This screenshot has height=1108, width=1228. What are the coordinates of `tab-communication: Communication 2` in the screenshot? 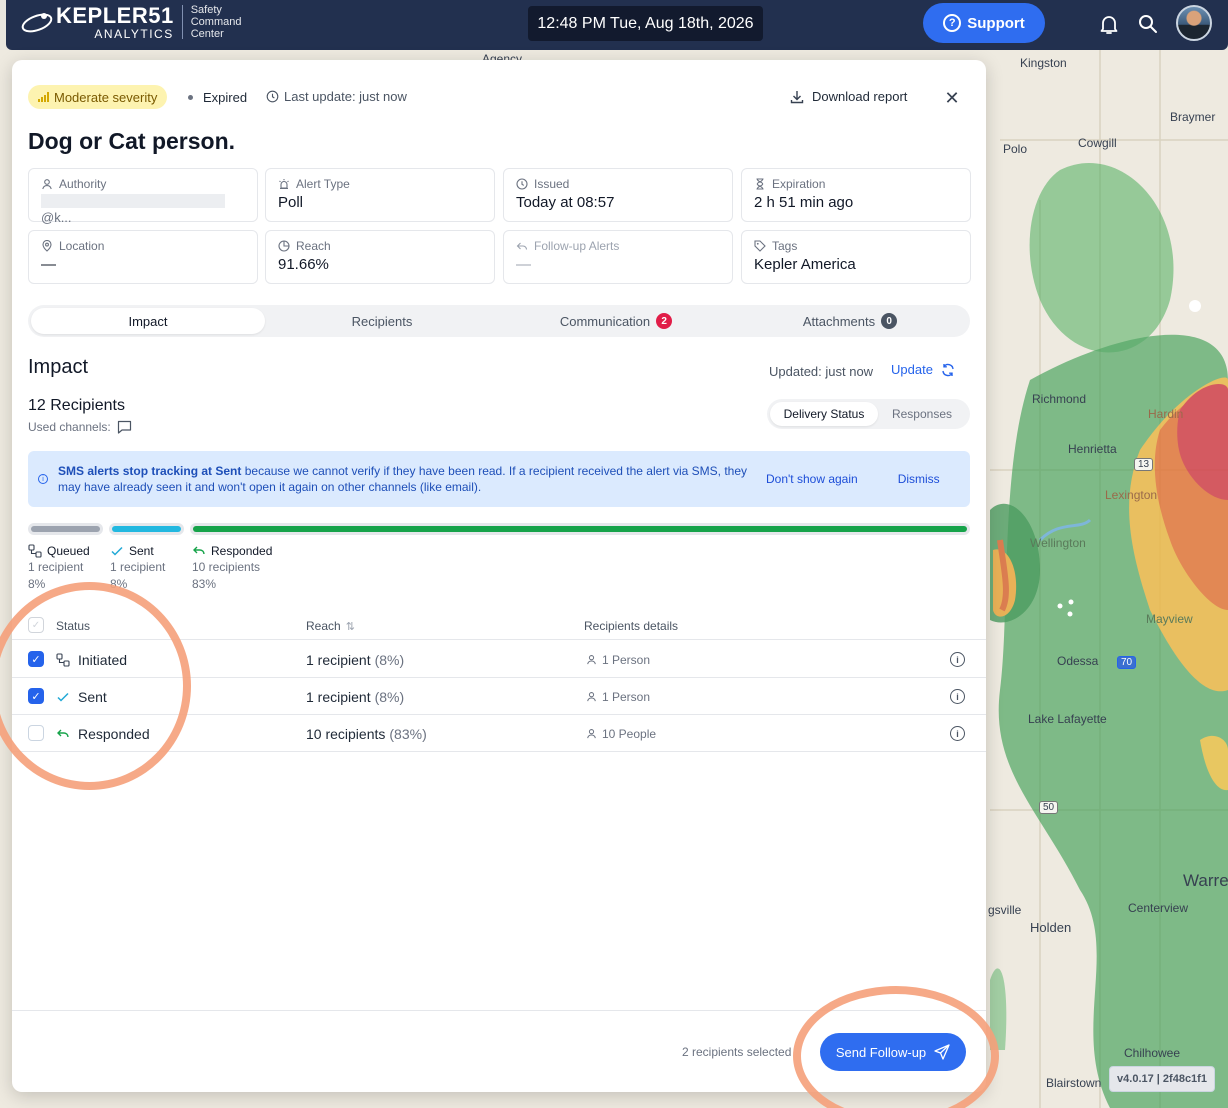 It's located at (616, 321).